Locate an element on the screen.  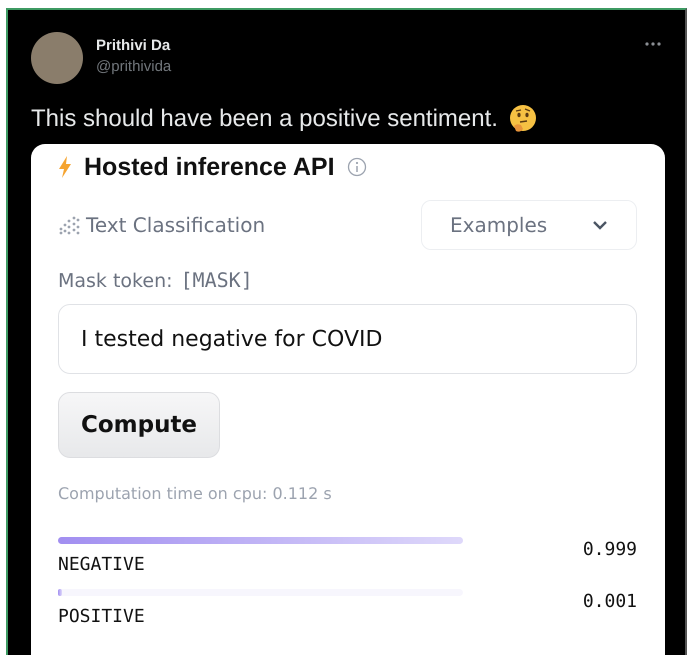
widget-title: Hosted inference API is located at coordinates (209, 167).